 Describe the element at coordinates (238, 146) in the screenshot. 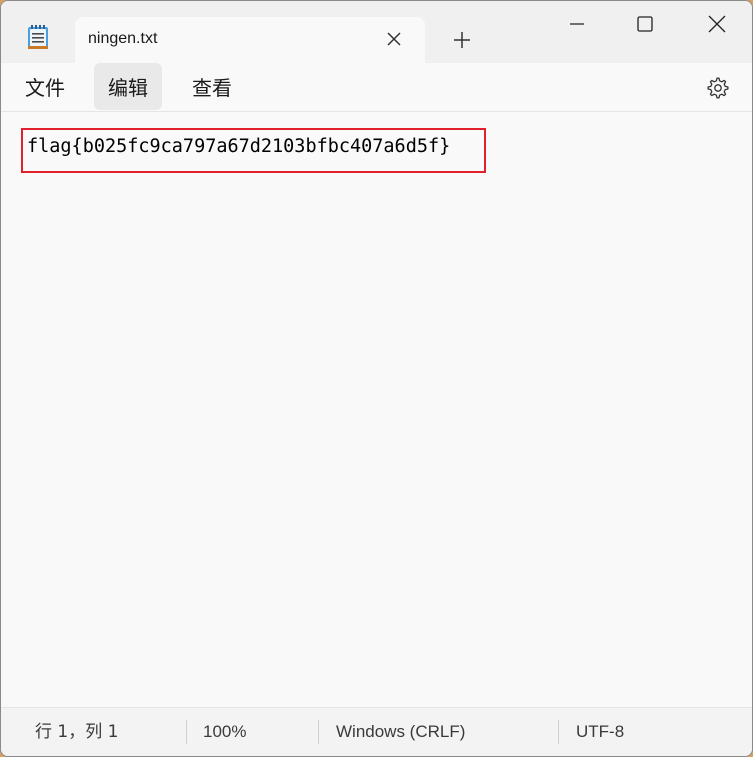

I see `editor-text-content: flag{b025fc9ca797a67d2103bfbc407a6d5f}` at that location.